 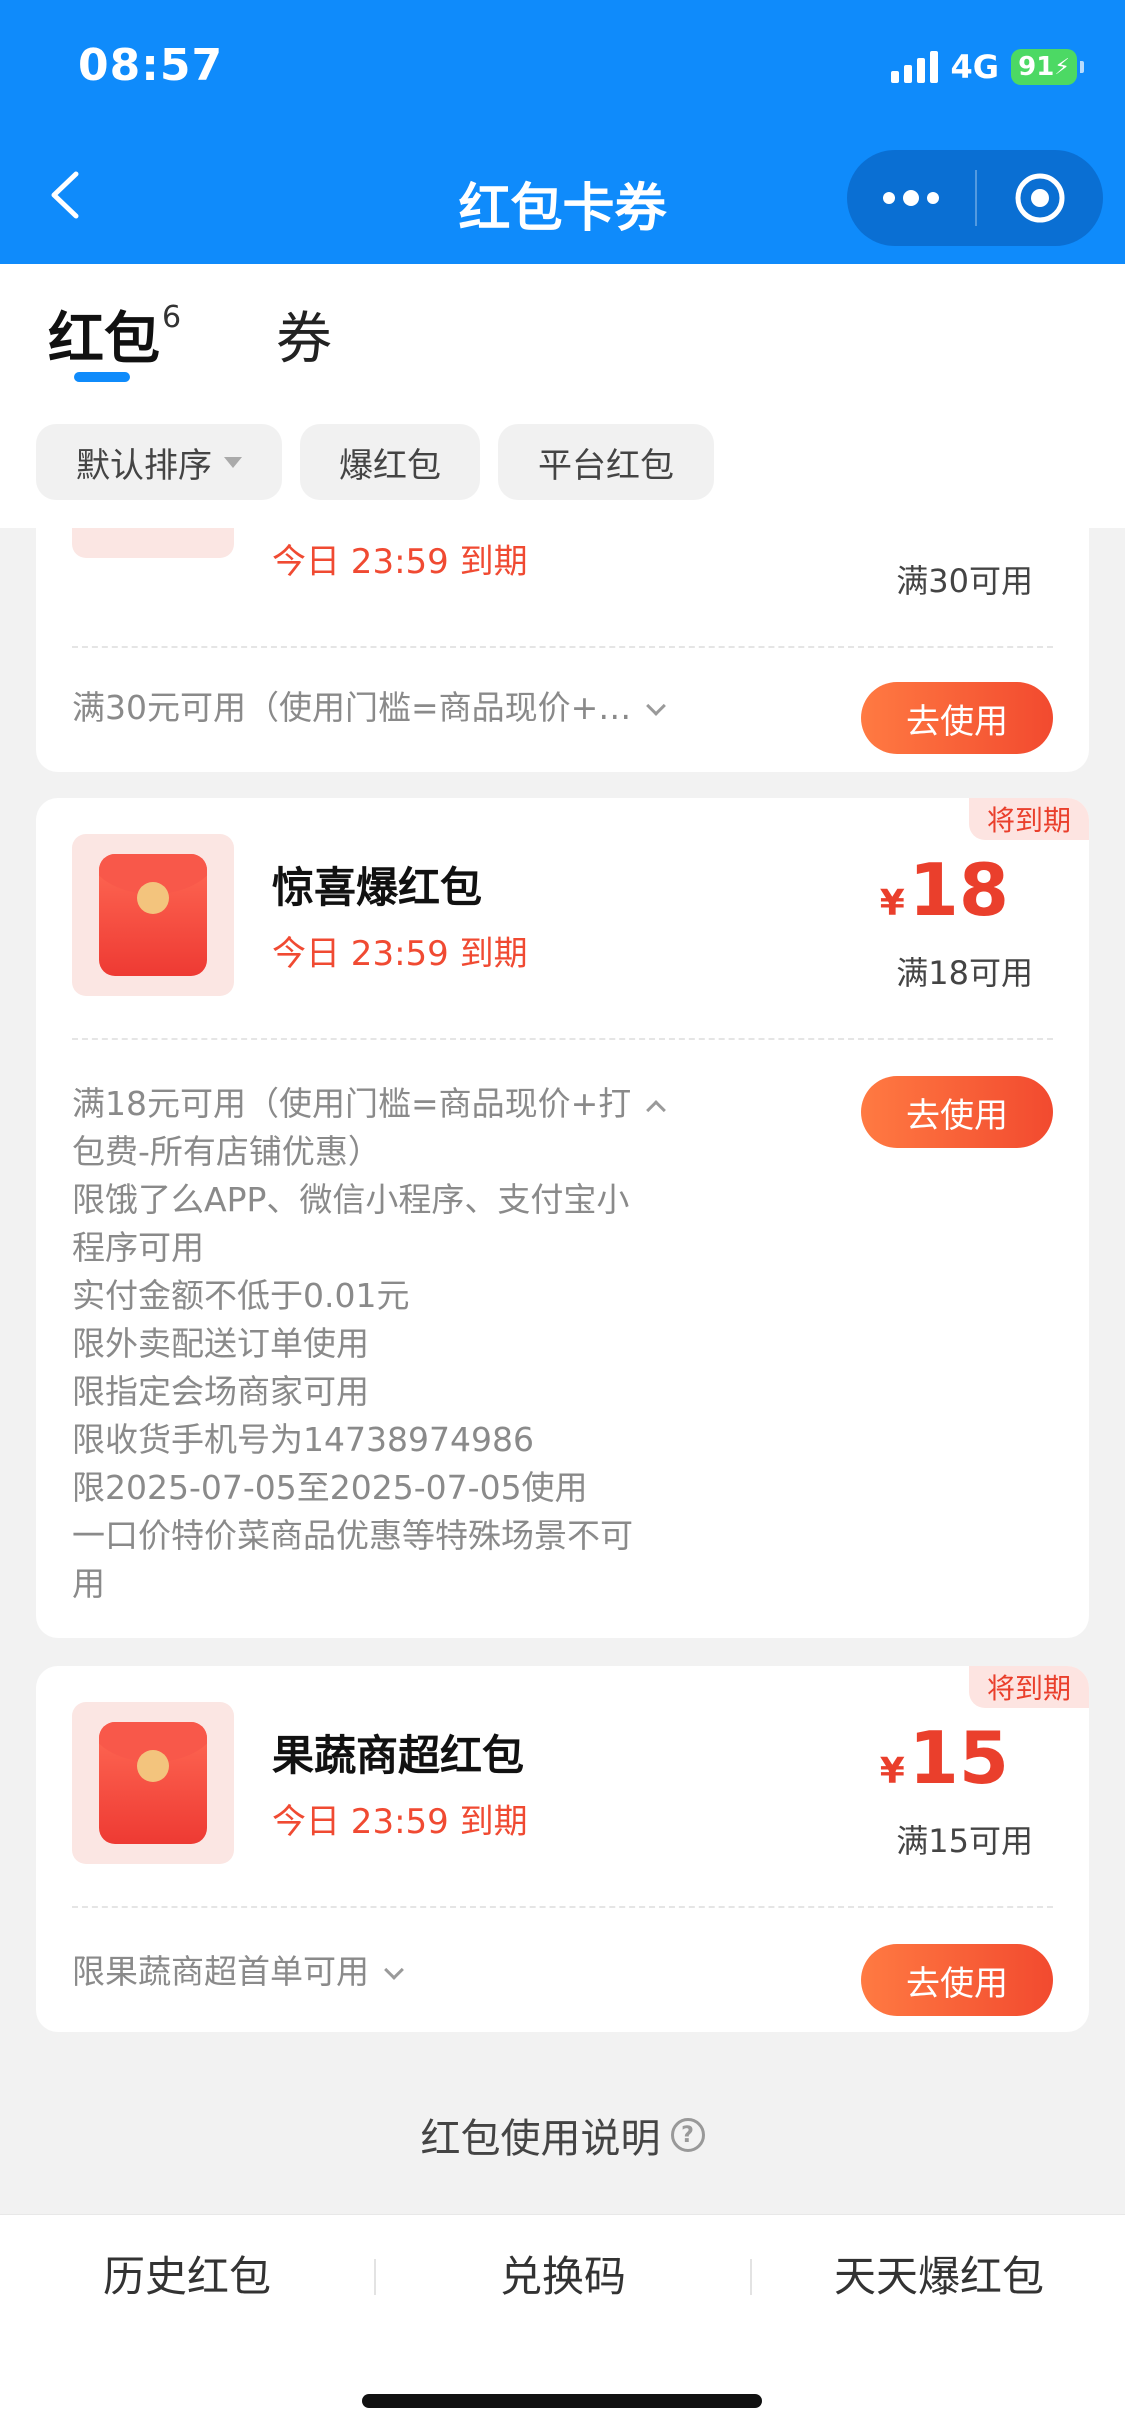 I want to click on card-name: 惊喜爆红包, so click(x=377, y=887).